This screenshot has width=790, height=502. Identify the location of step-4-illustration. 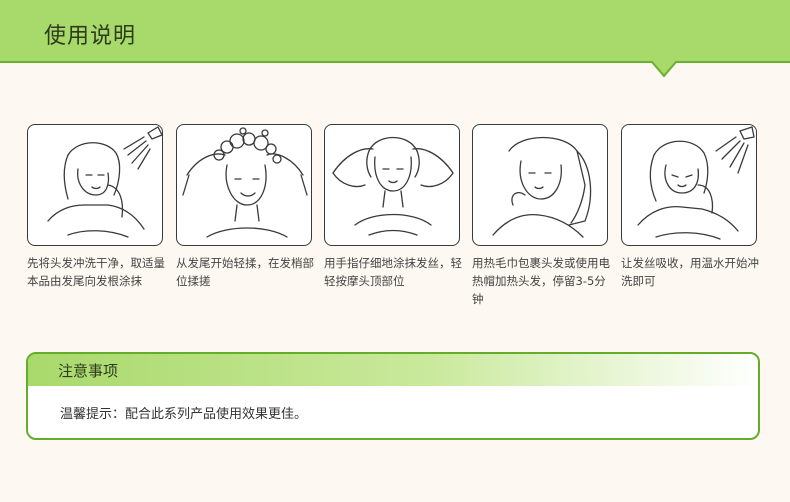
(540, 185).